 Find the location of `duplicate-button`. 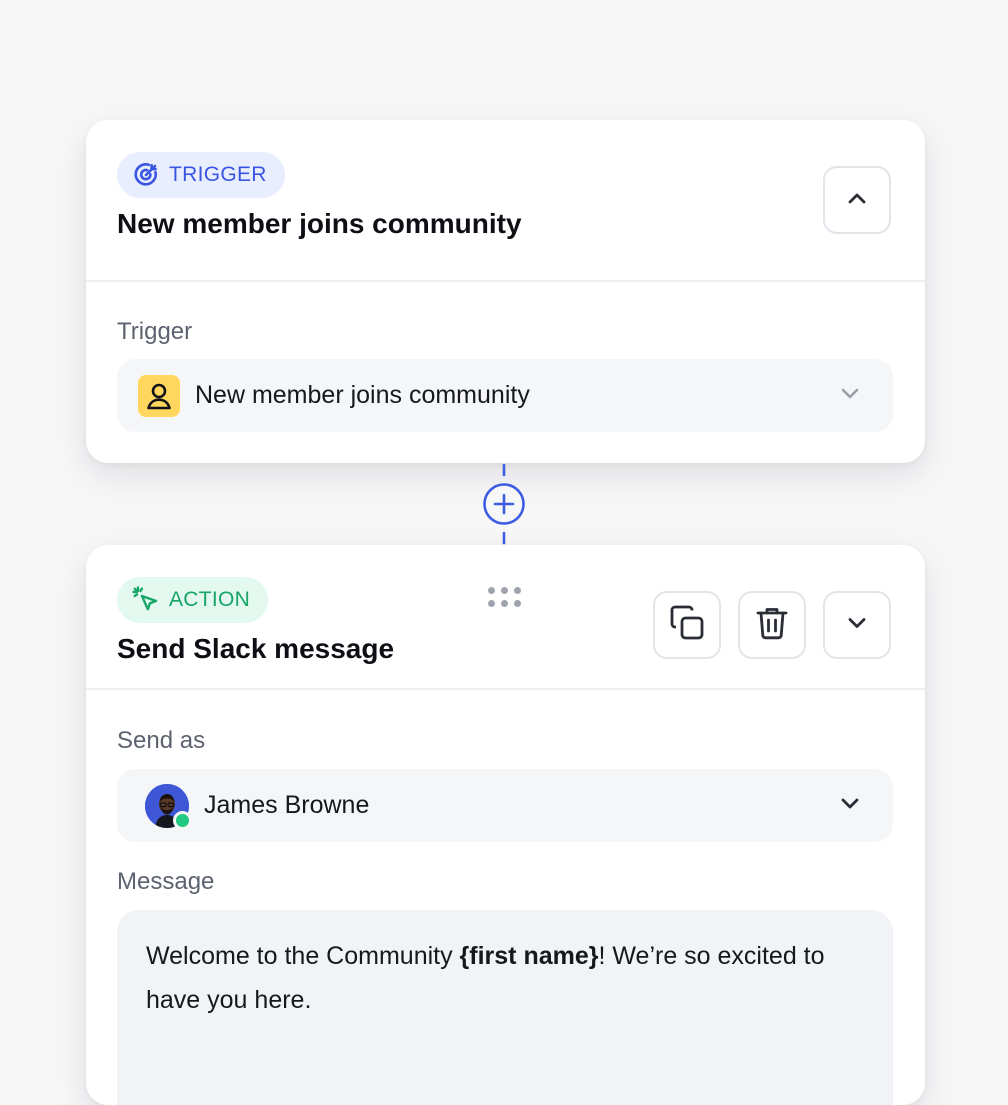

duplicate-button is located at coordinates (687, 625).